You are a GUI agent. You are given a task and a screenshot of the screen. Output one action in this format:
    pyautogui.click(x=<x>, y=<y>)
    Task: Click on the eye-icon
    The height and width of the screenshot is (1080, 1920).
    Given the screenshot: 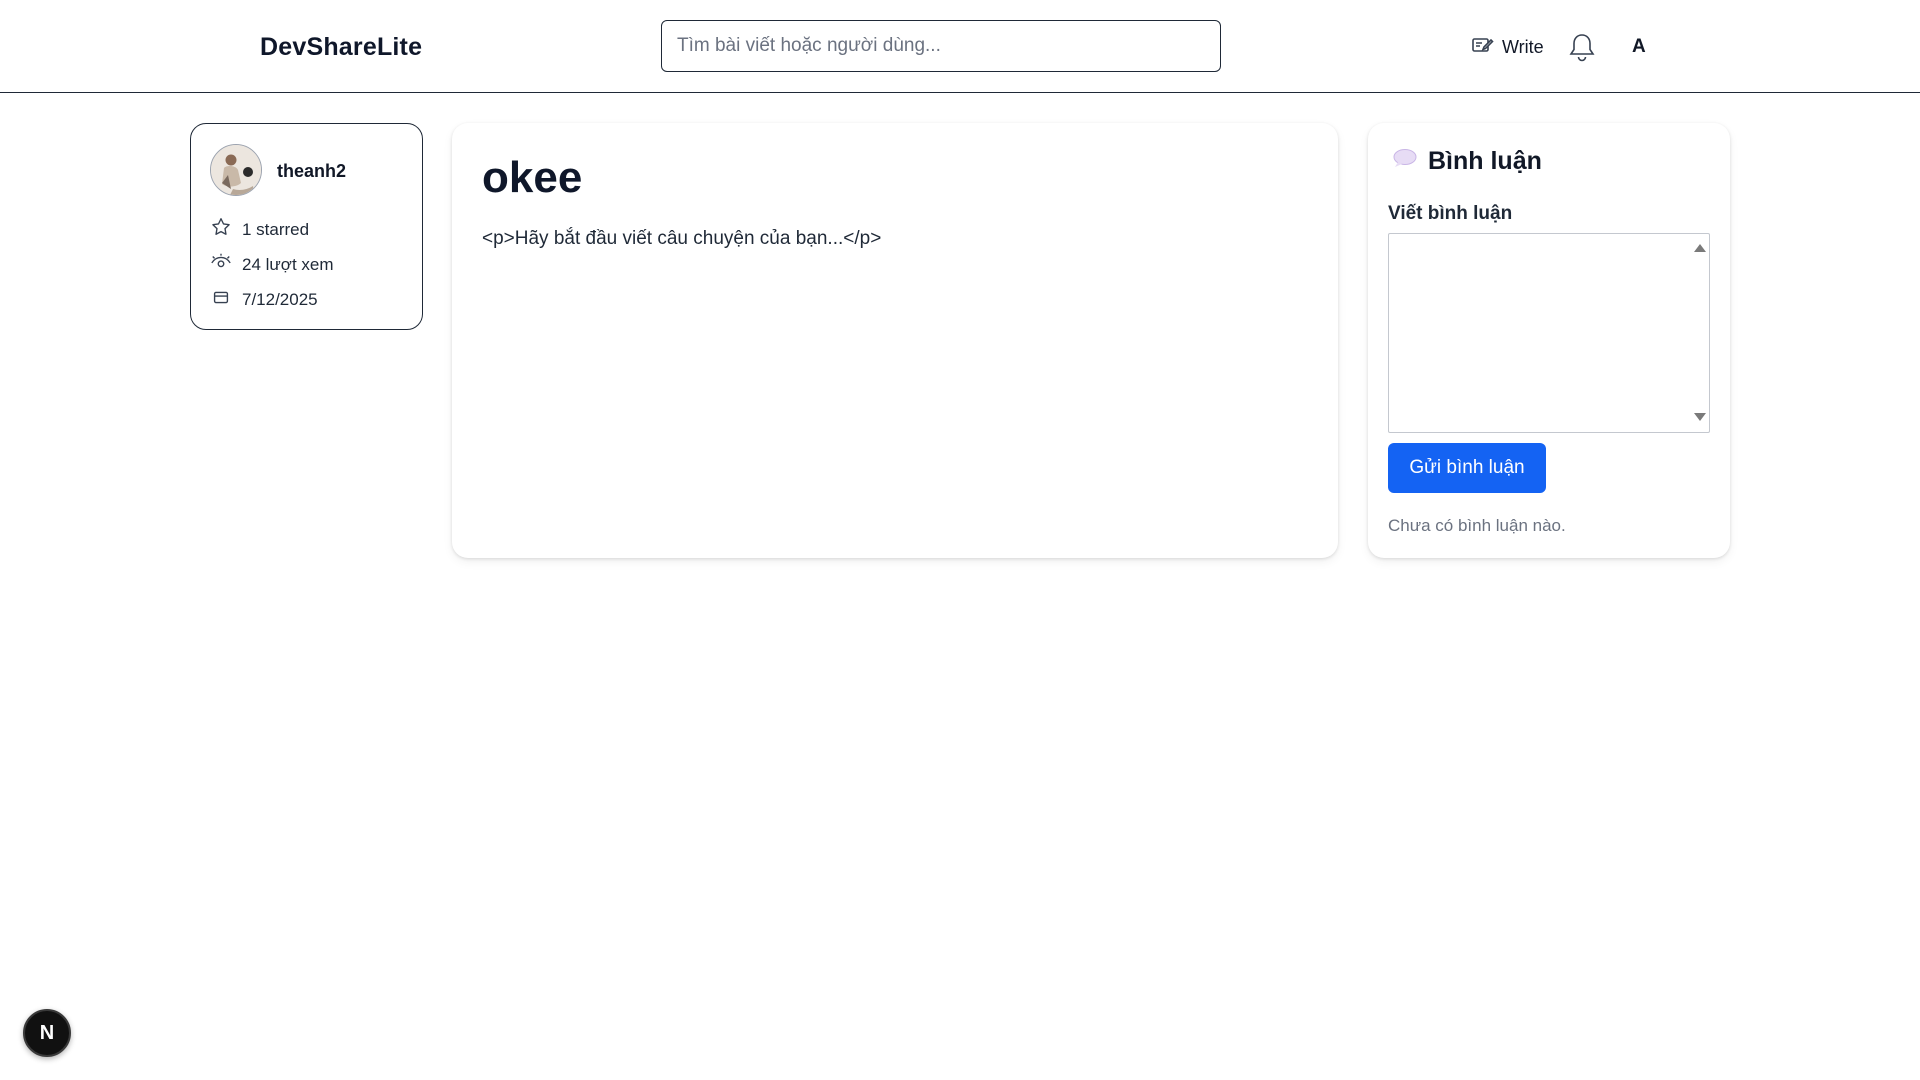 What is the action you would take?
    pyautogui.click(x=221, y=264)
    